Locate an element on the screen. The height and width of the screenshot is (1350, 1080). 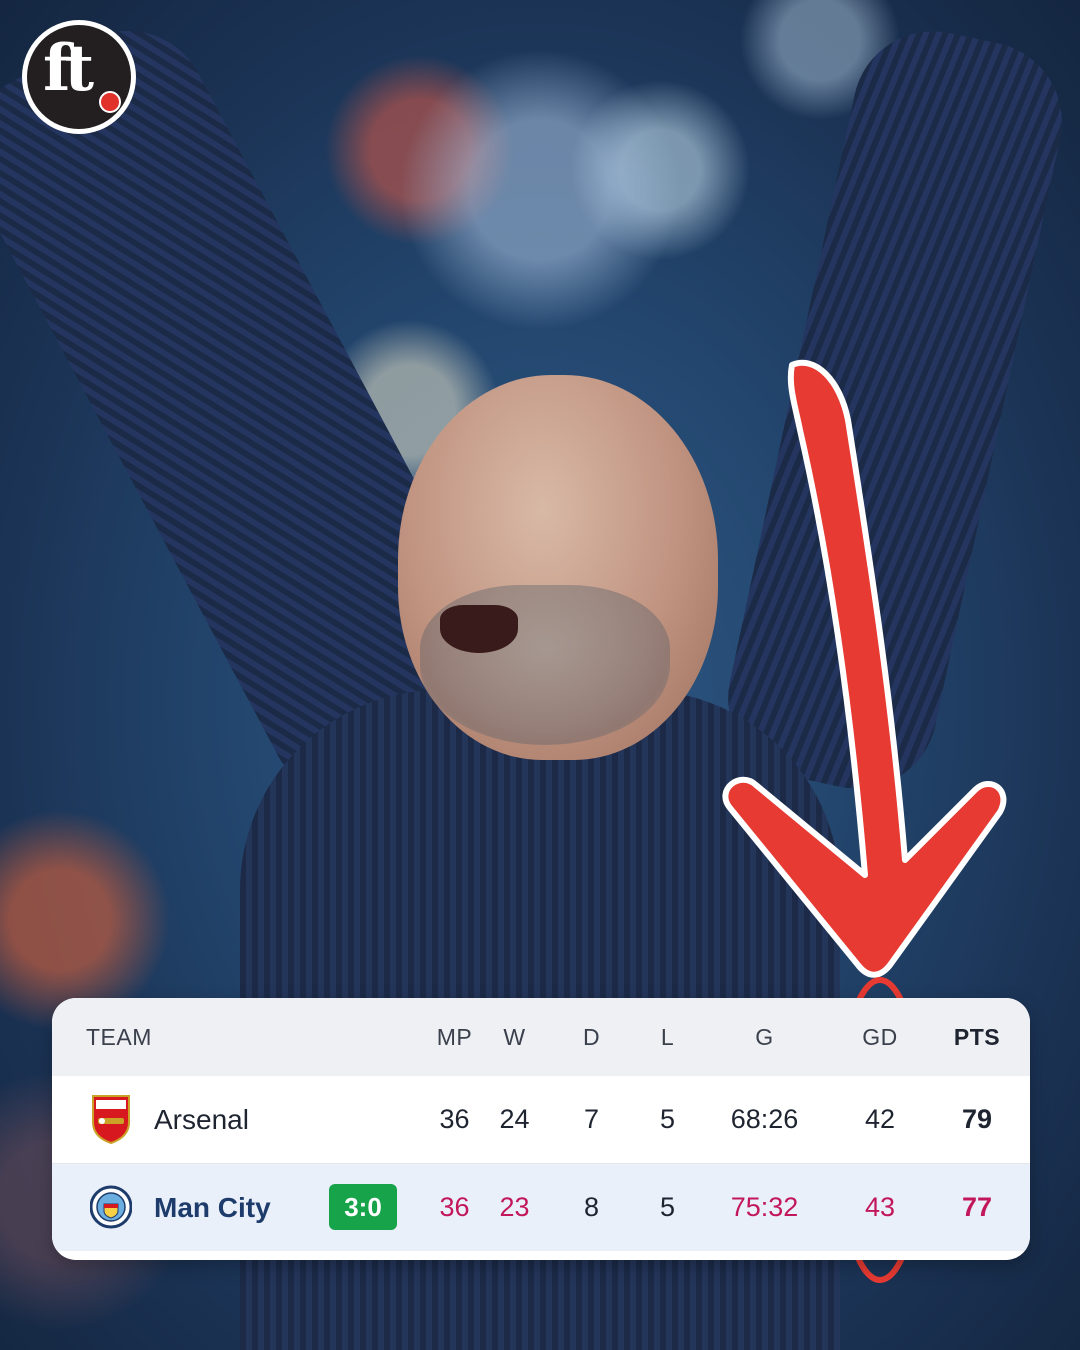
header-d: D is located at coordinates (591, 1036).